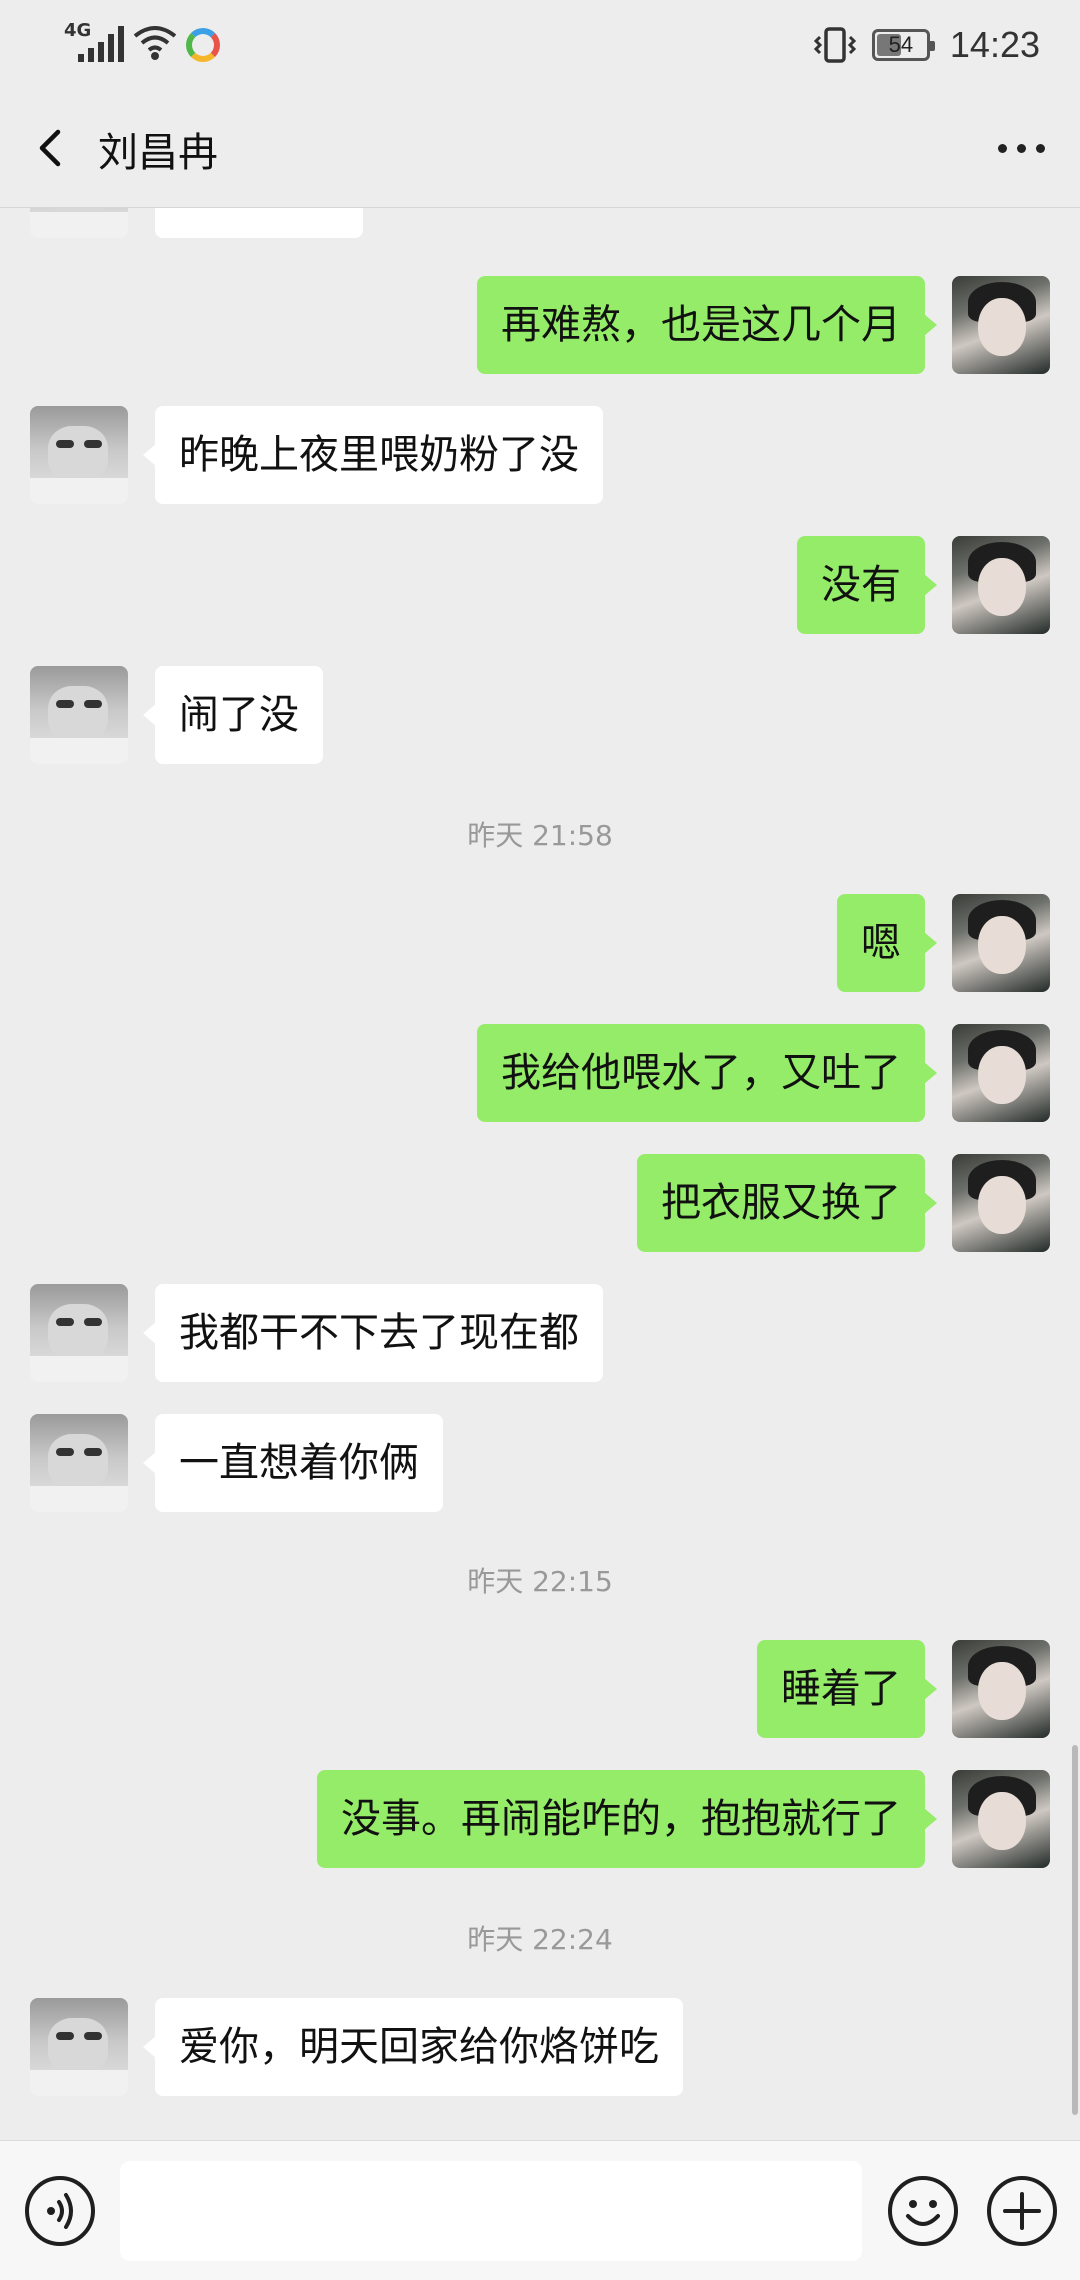  What do you see at coordinates (627, 1819) in the screenshot?
I see `message-bubble: 没事。再闹能咋的，抱抱就行了` at bounding box center [627, 1819].